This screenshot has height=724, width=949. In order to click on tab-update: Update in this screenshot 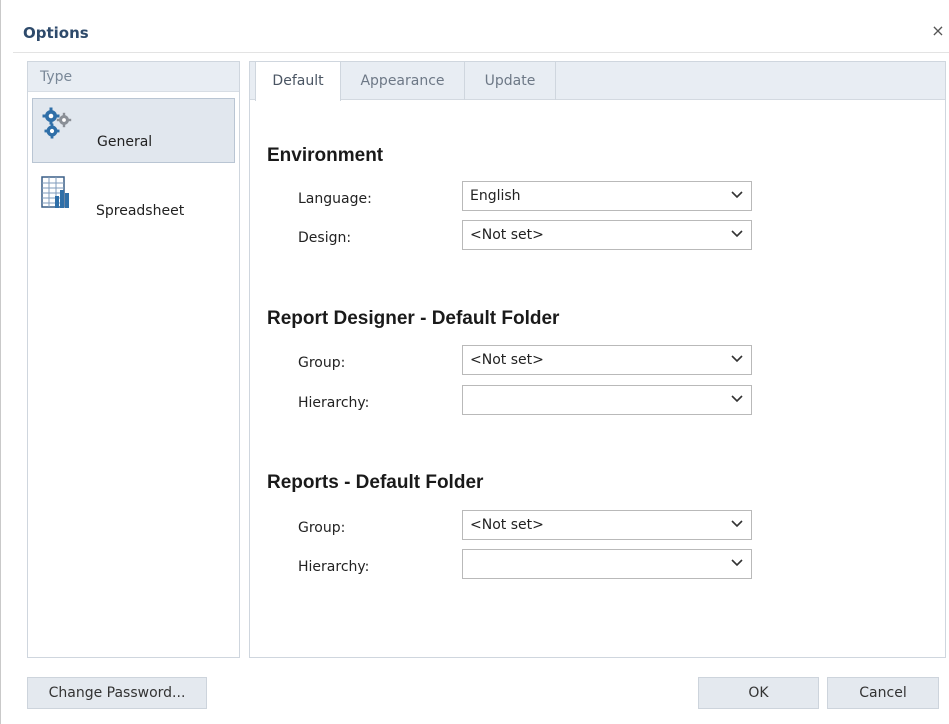, I will do `click(510, 81)`.